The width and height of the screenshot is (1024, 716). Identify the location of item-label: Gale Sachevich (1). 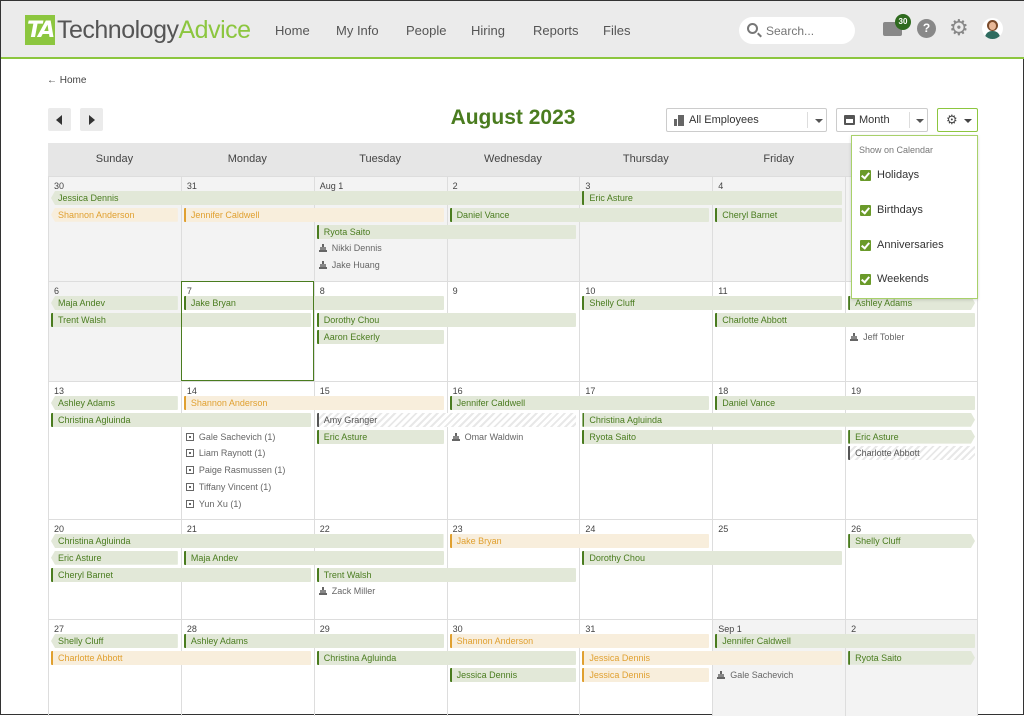
(237, 436).